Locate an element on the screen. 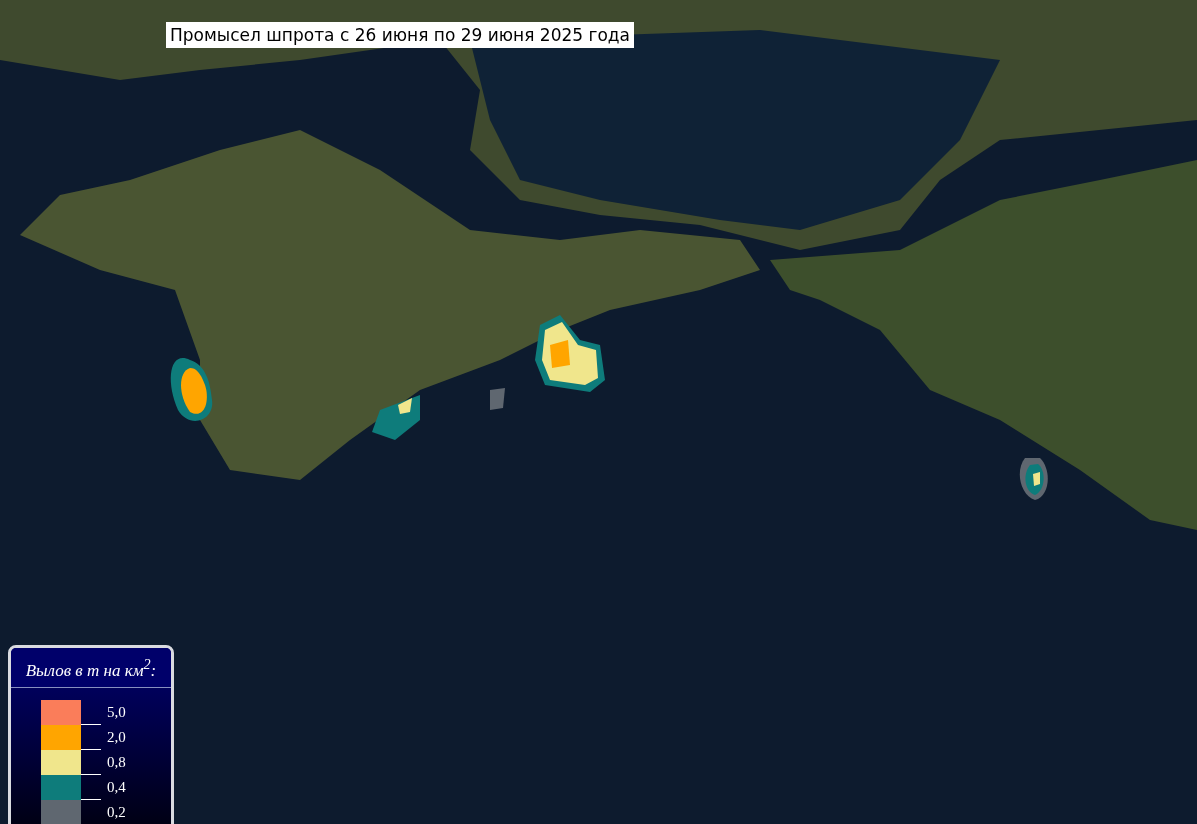 The image size is (1197, 824). legend-label: 0,2 is located at coordinates (116, 812).